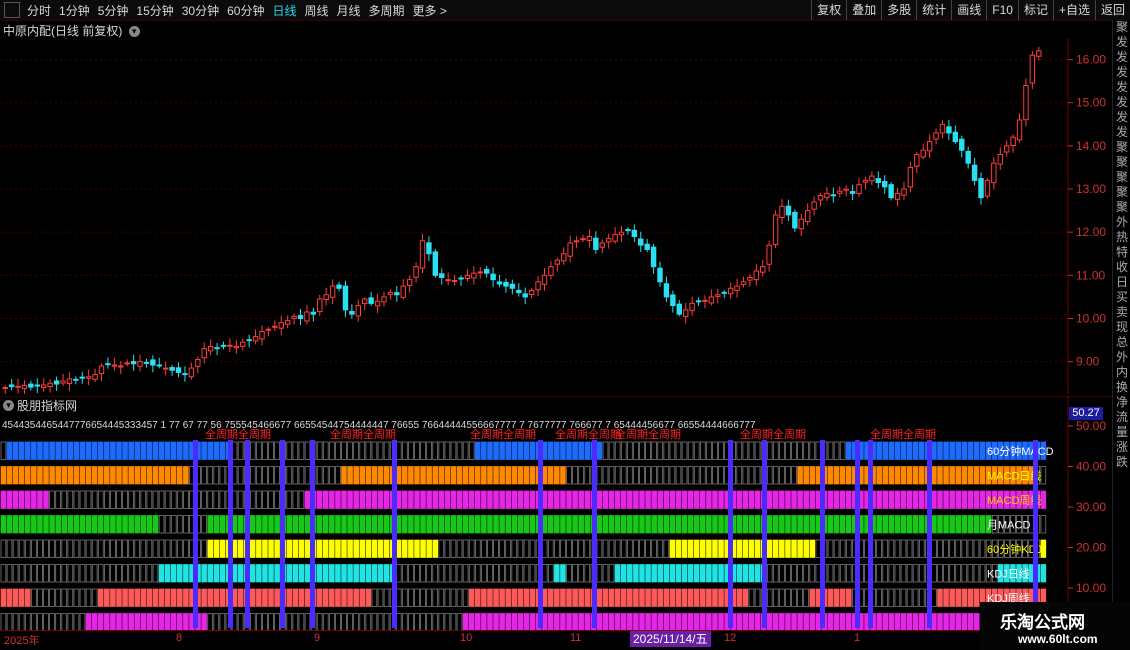 This screenshot has height=650, width=1130. I want to click on stock-title: 中原内配(日线 前复权) ▾, so click(71, 30).